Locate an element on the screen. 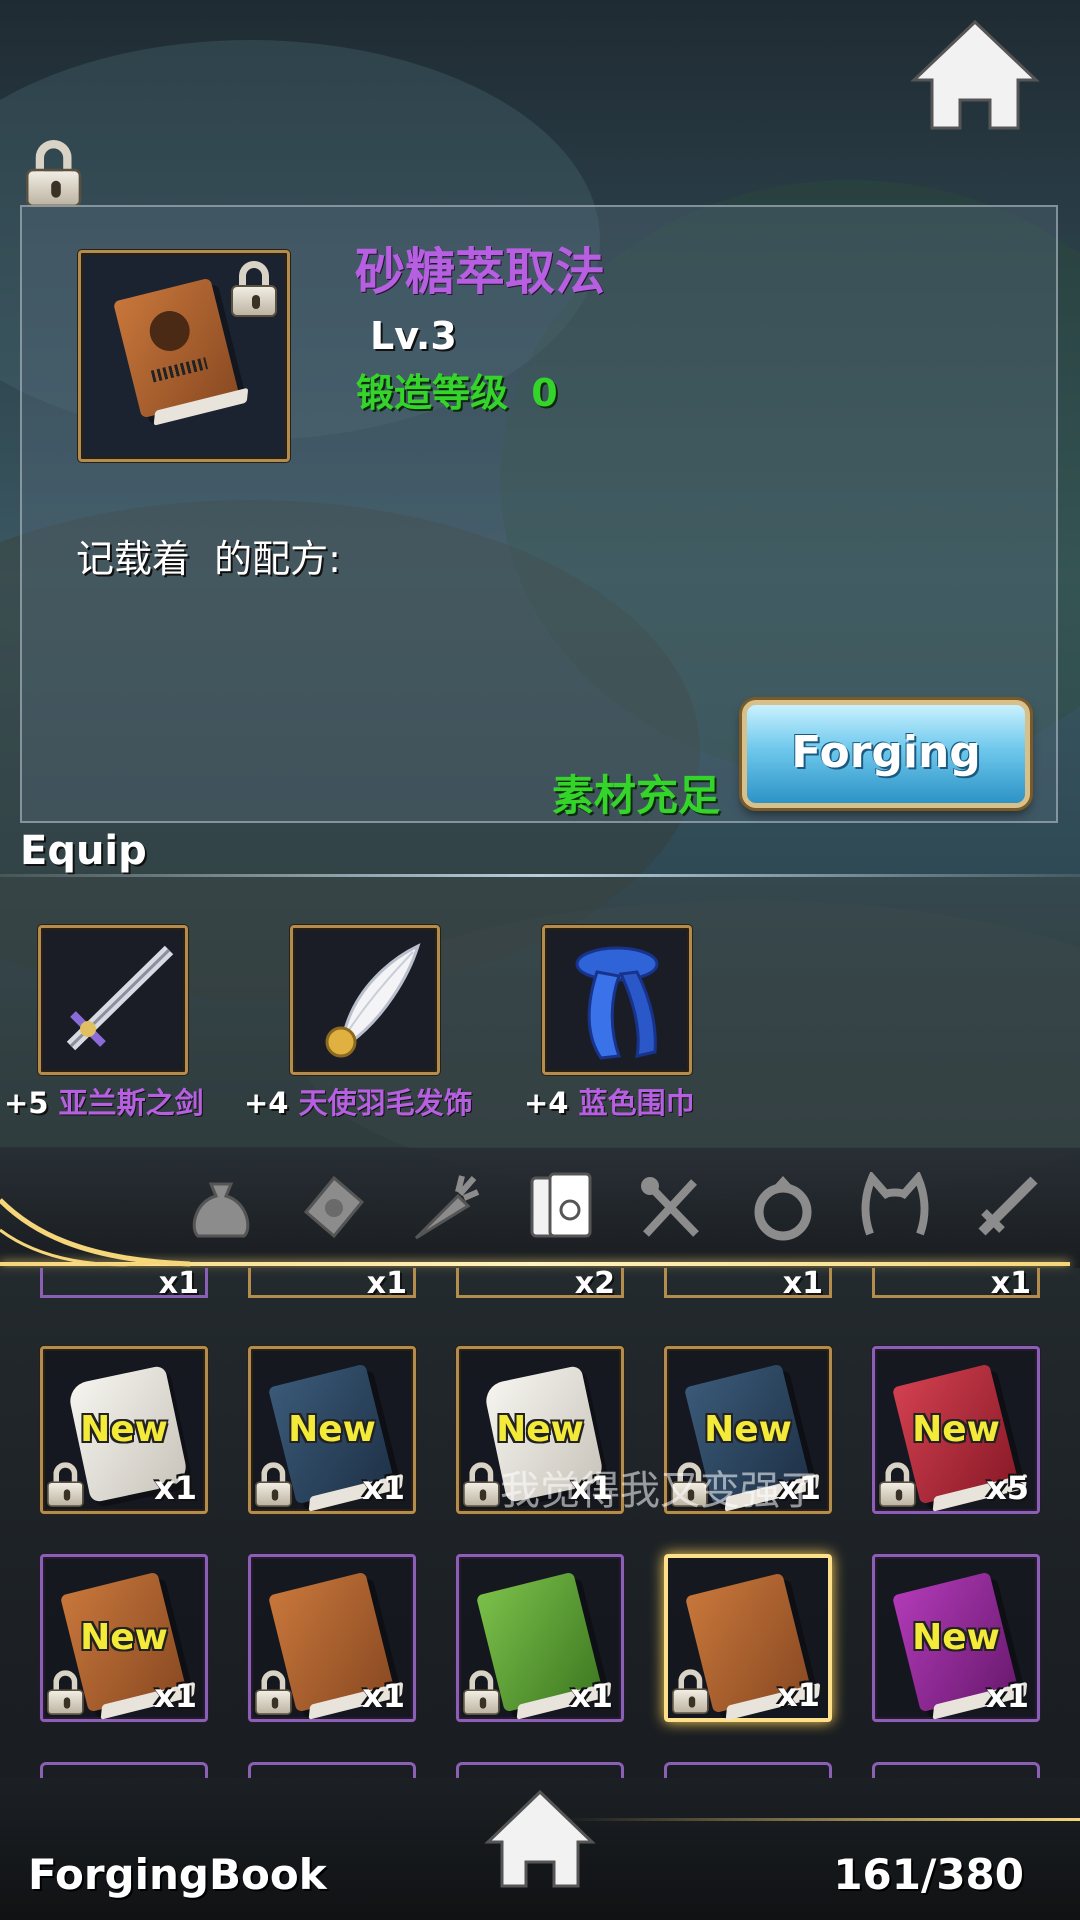 This screenshot has height=1920, width=1080. tab-ring is located at coordinates (783, 1207).